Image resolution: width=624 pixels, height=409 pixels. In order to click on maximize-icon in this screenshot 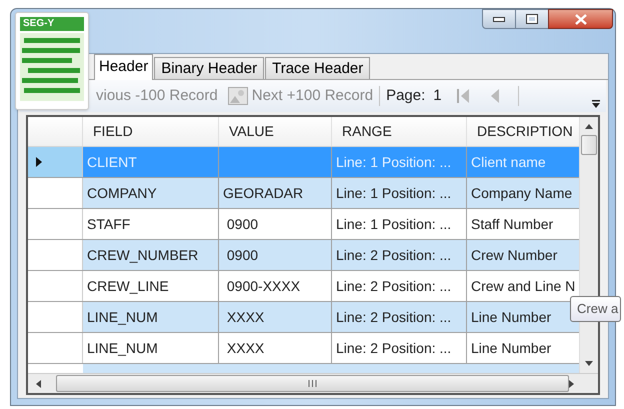, I will do `click(532, 19)`.